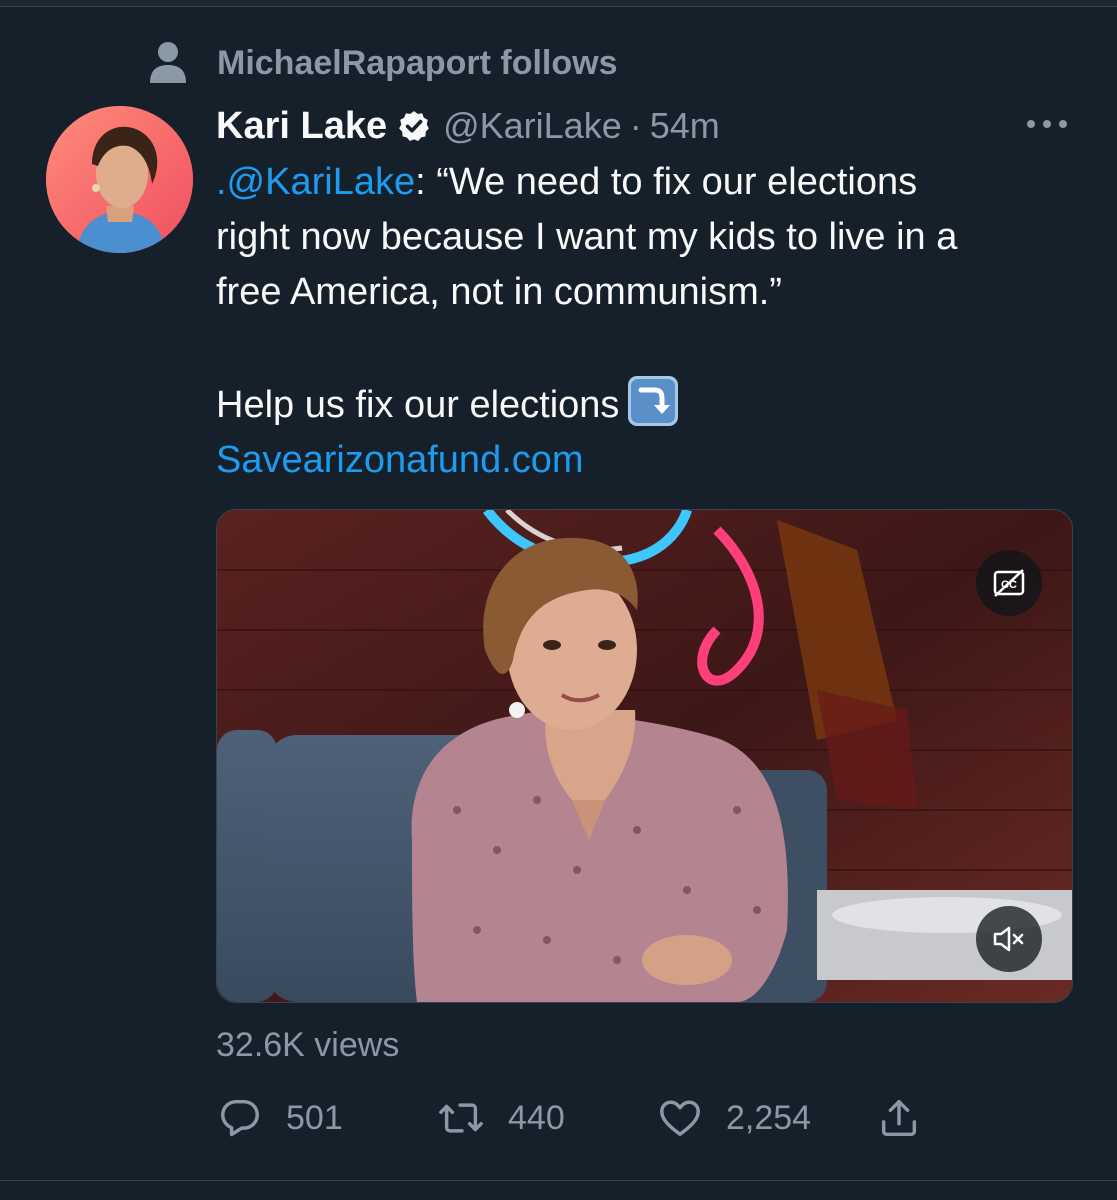  I want to click on display-name: Kari Lake, so click(301, 126).